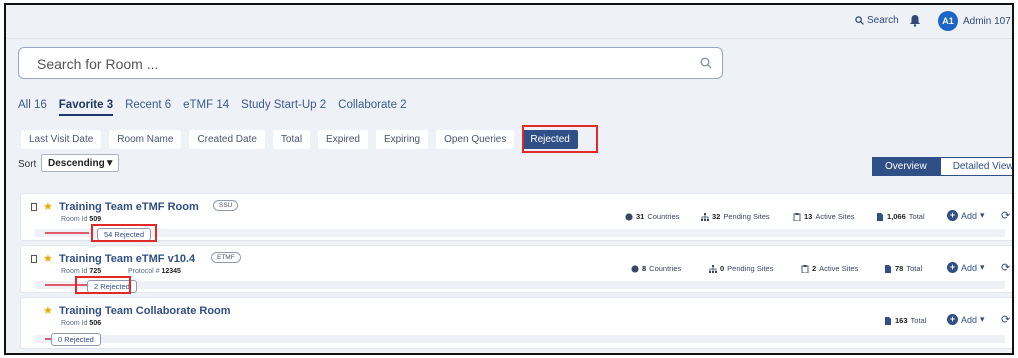  What do you see at coordinates (127, 259) in the screenshot?
I see `room-title: Training Team eTMF v10.4` at bounding box center [127, 259].